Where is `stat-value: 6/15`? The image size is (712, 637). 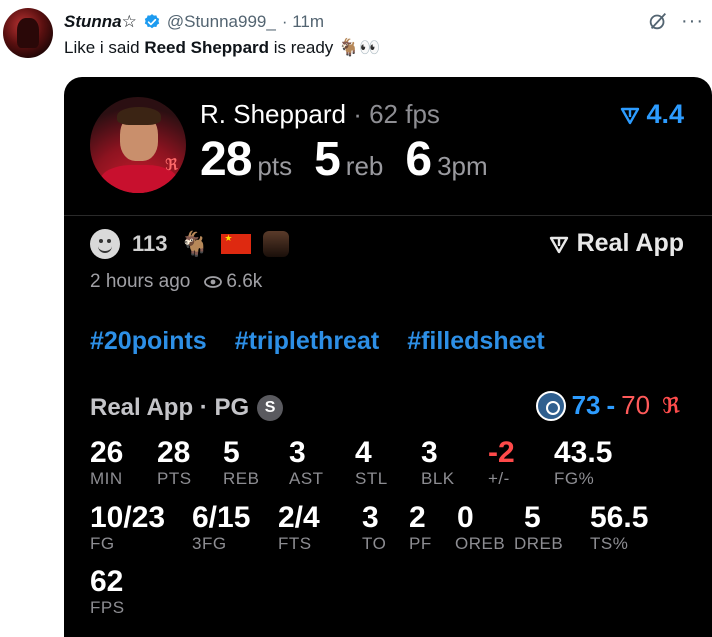 stat-value: 6/15 is located at coordinates (221, 517).